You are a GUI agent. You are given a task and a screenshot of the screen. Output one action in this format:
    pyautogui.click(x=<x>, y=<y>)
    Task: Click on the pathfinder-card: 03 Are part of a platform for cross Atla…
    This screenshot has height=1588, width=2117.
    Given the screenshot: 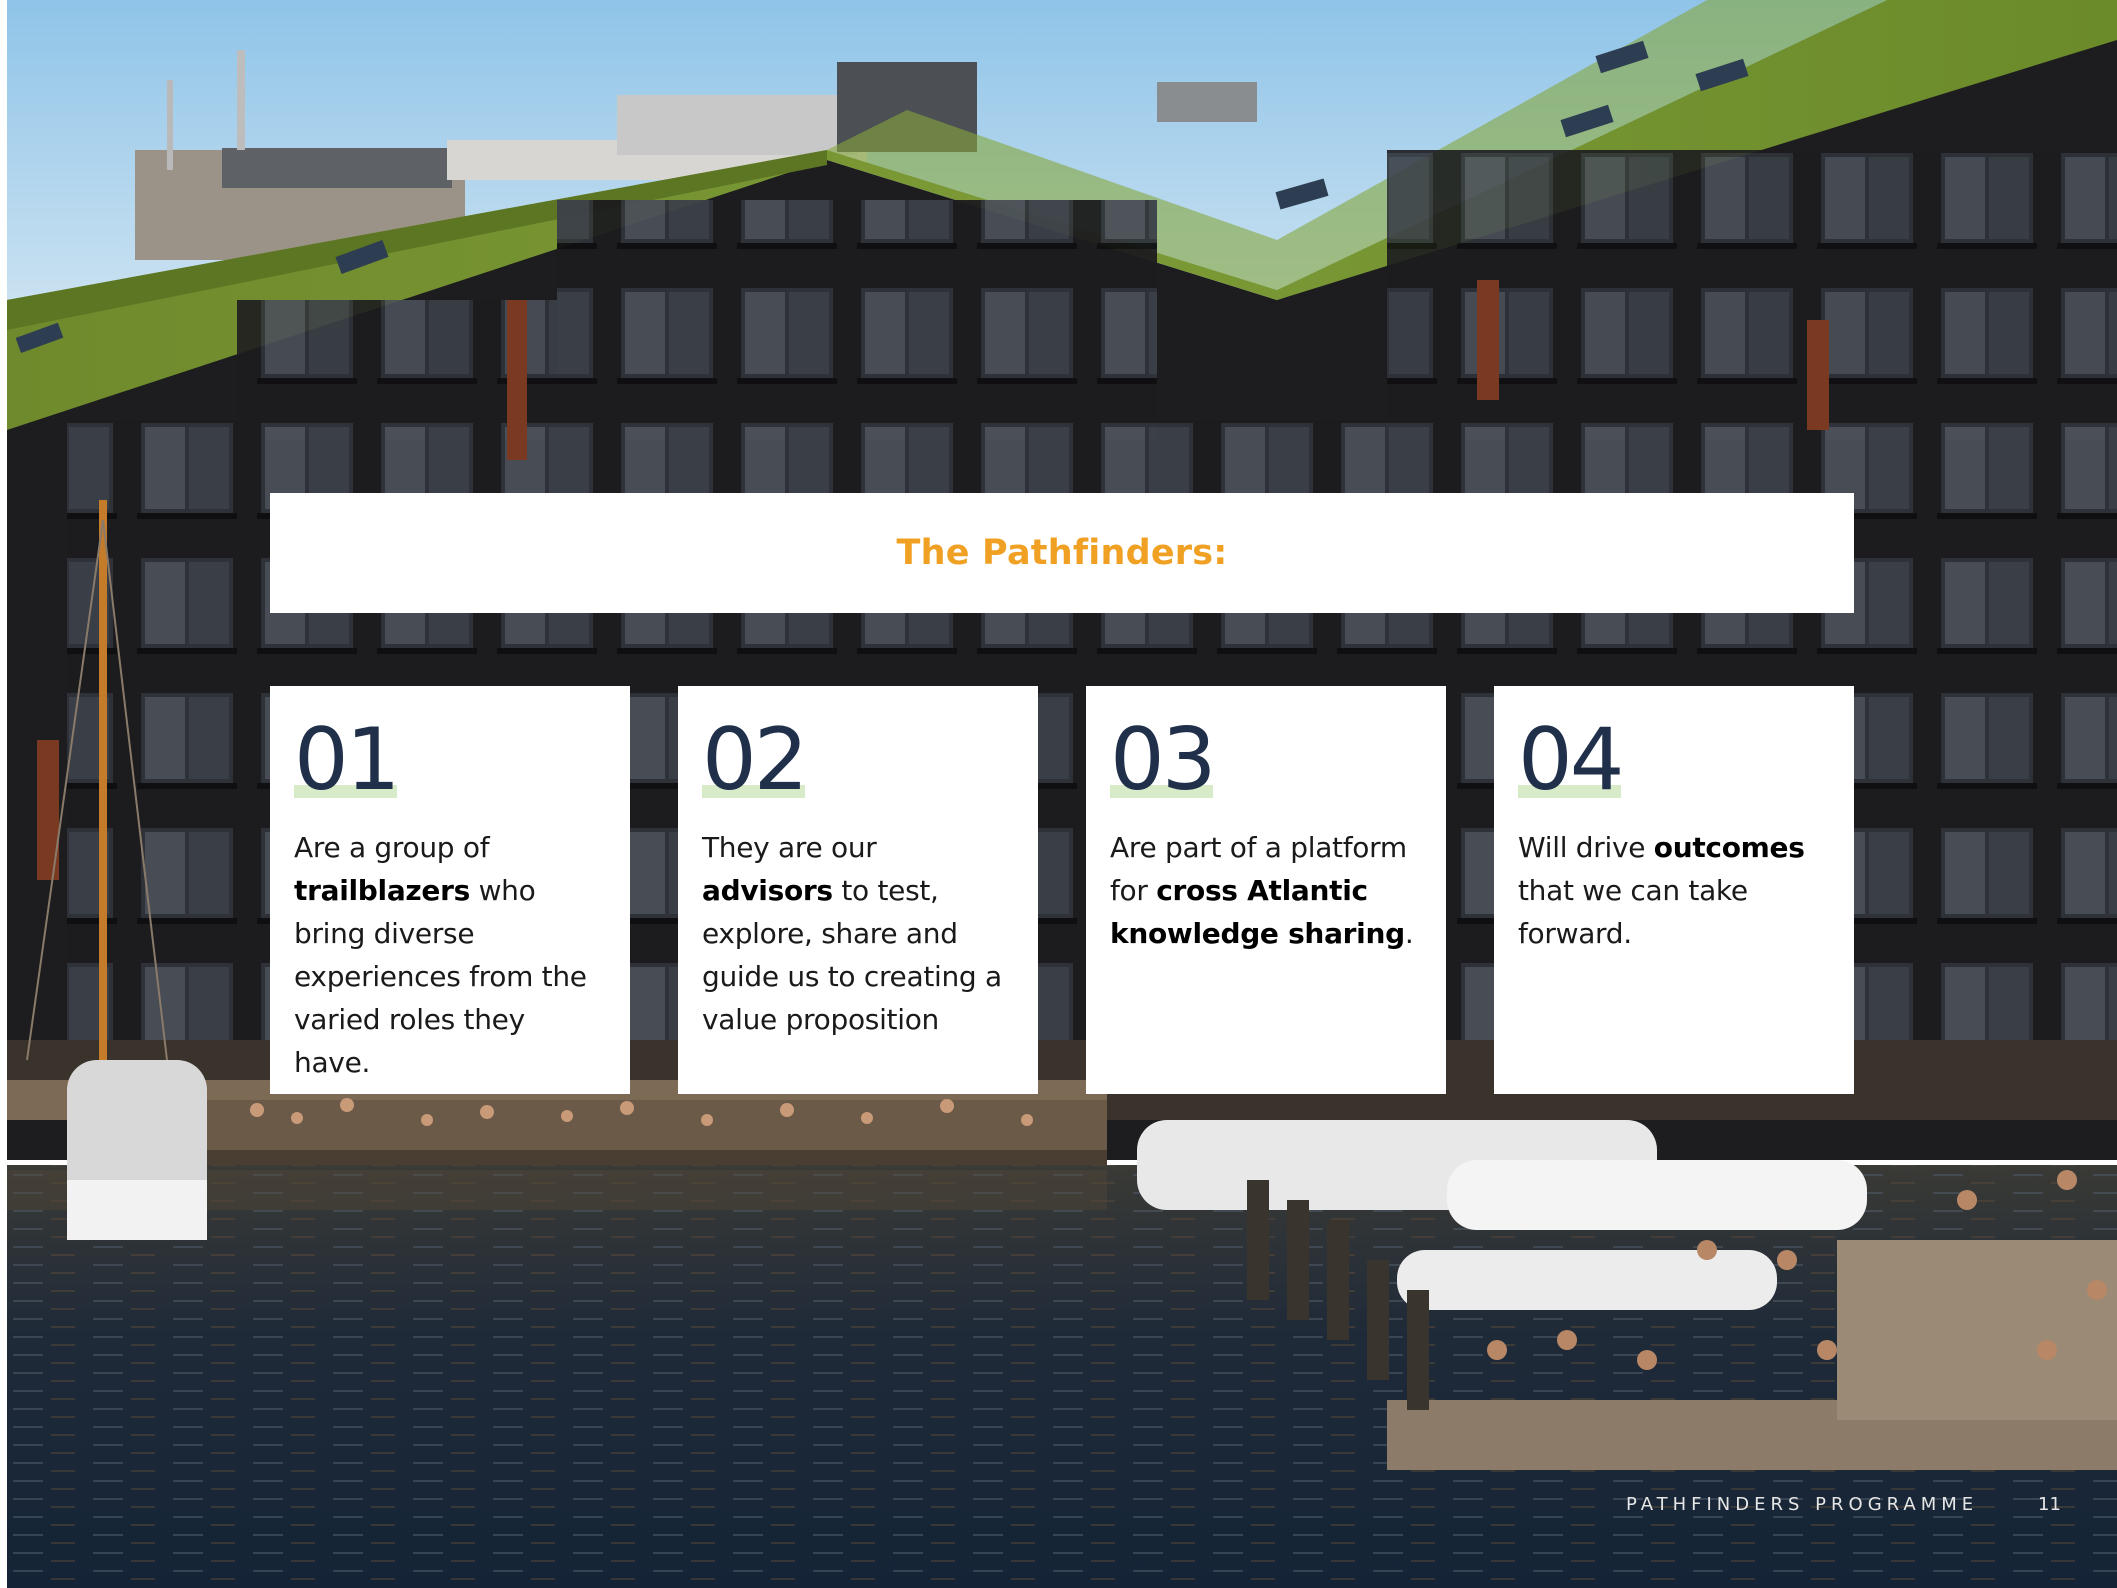 What is the action you would take?
    pyautogui.click(x=1266, y=890)
    